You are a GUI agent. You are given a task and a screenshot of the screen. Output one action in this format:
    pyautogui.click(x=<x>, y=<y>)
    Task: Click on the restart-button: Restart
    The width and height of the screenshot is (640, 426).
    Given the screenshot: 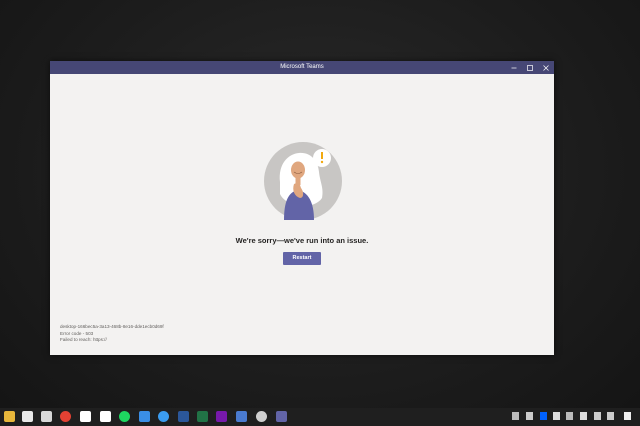 What is the action you would take?
    pyautogui.click(x=302, y=258)
    